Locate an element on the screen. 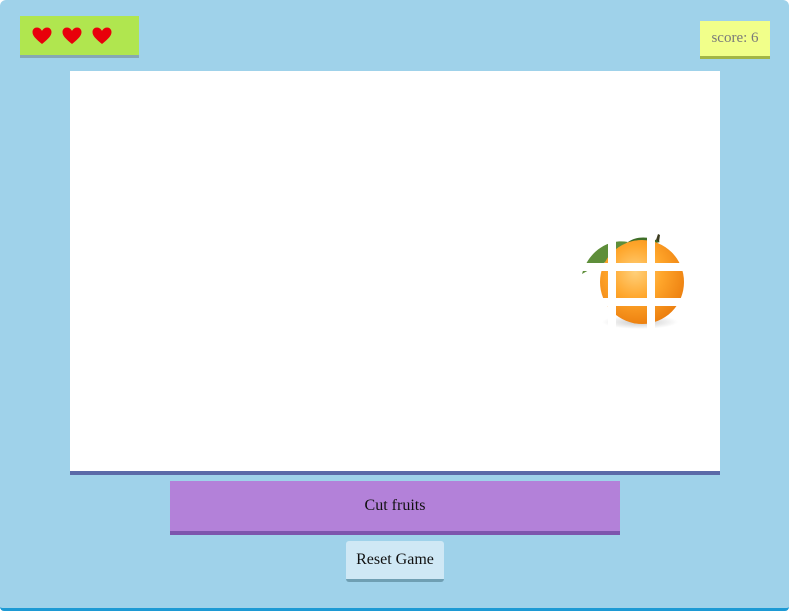  lives-panel is located at coordinates (79, 37).